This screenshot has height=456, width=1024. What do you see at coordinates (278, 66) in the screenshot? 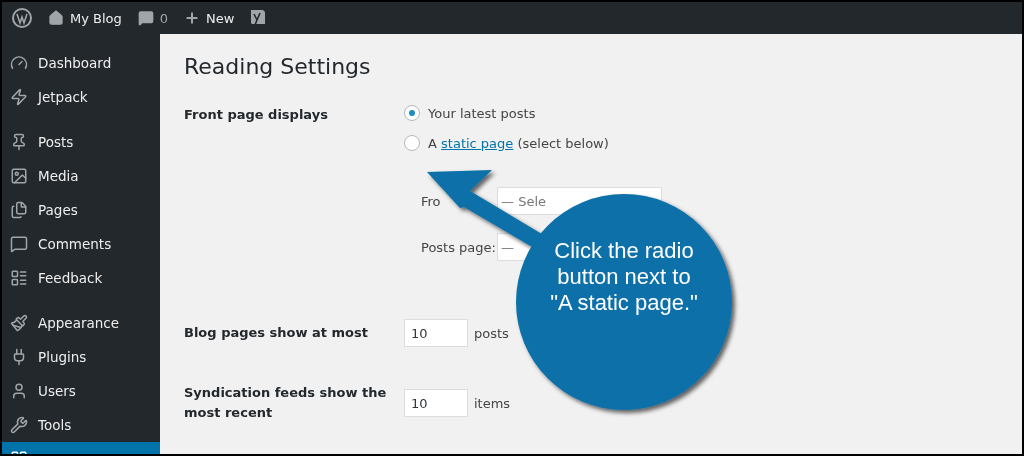
I see `page-title: Reading Settings` at bounding box center [278, 66].